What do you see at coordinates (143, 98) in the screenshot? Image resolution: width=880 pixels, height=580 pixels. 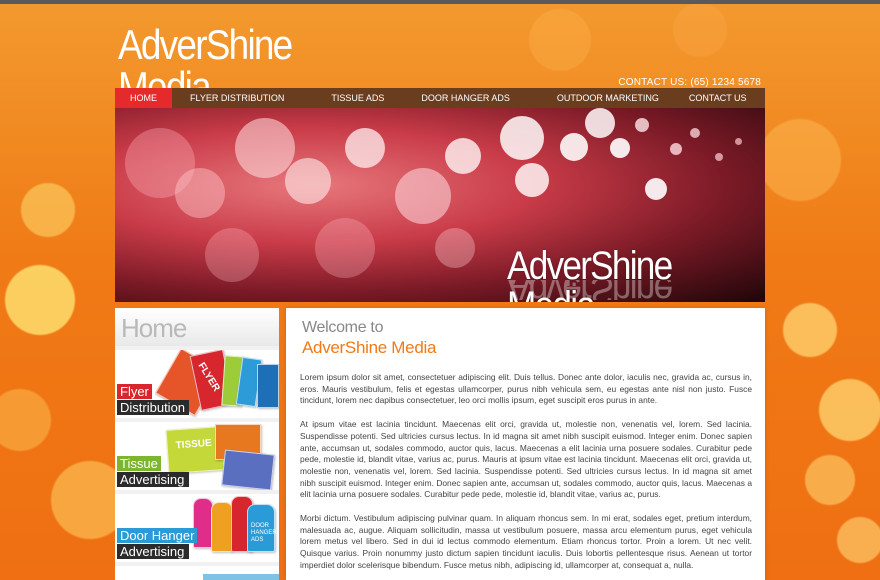 I see `nav-home: HOME` at bounding box center [143, 98].